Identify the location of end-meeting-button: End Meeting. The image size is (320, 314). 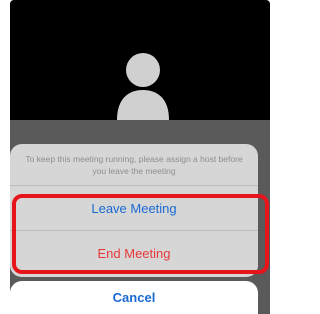
(134, 253).